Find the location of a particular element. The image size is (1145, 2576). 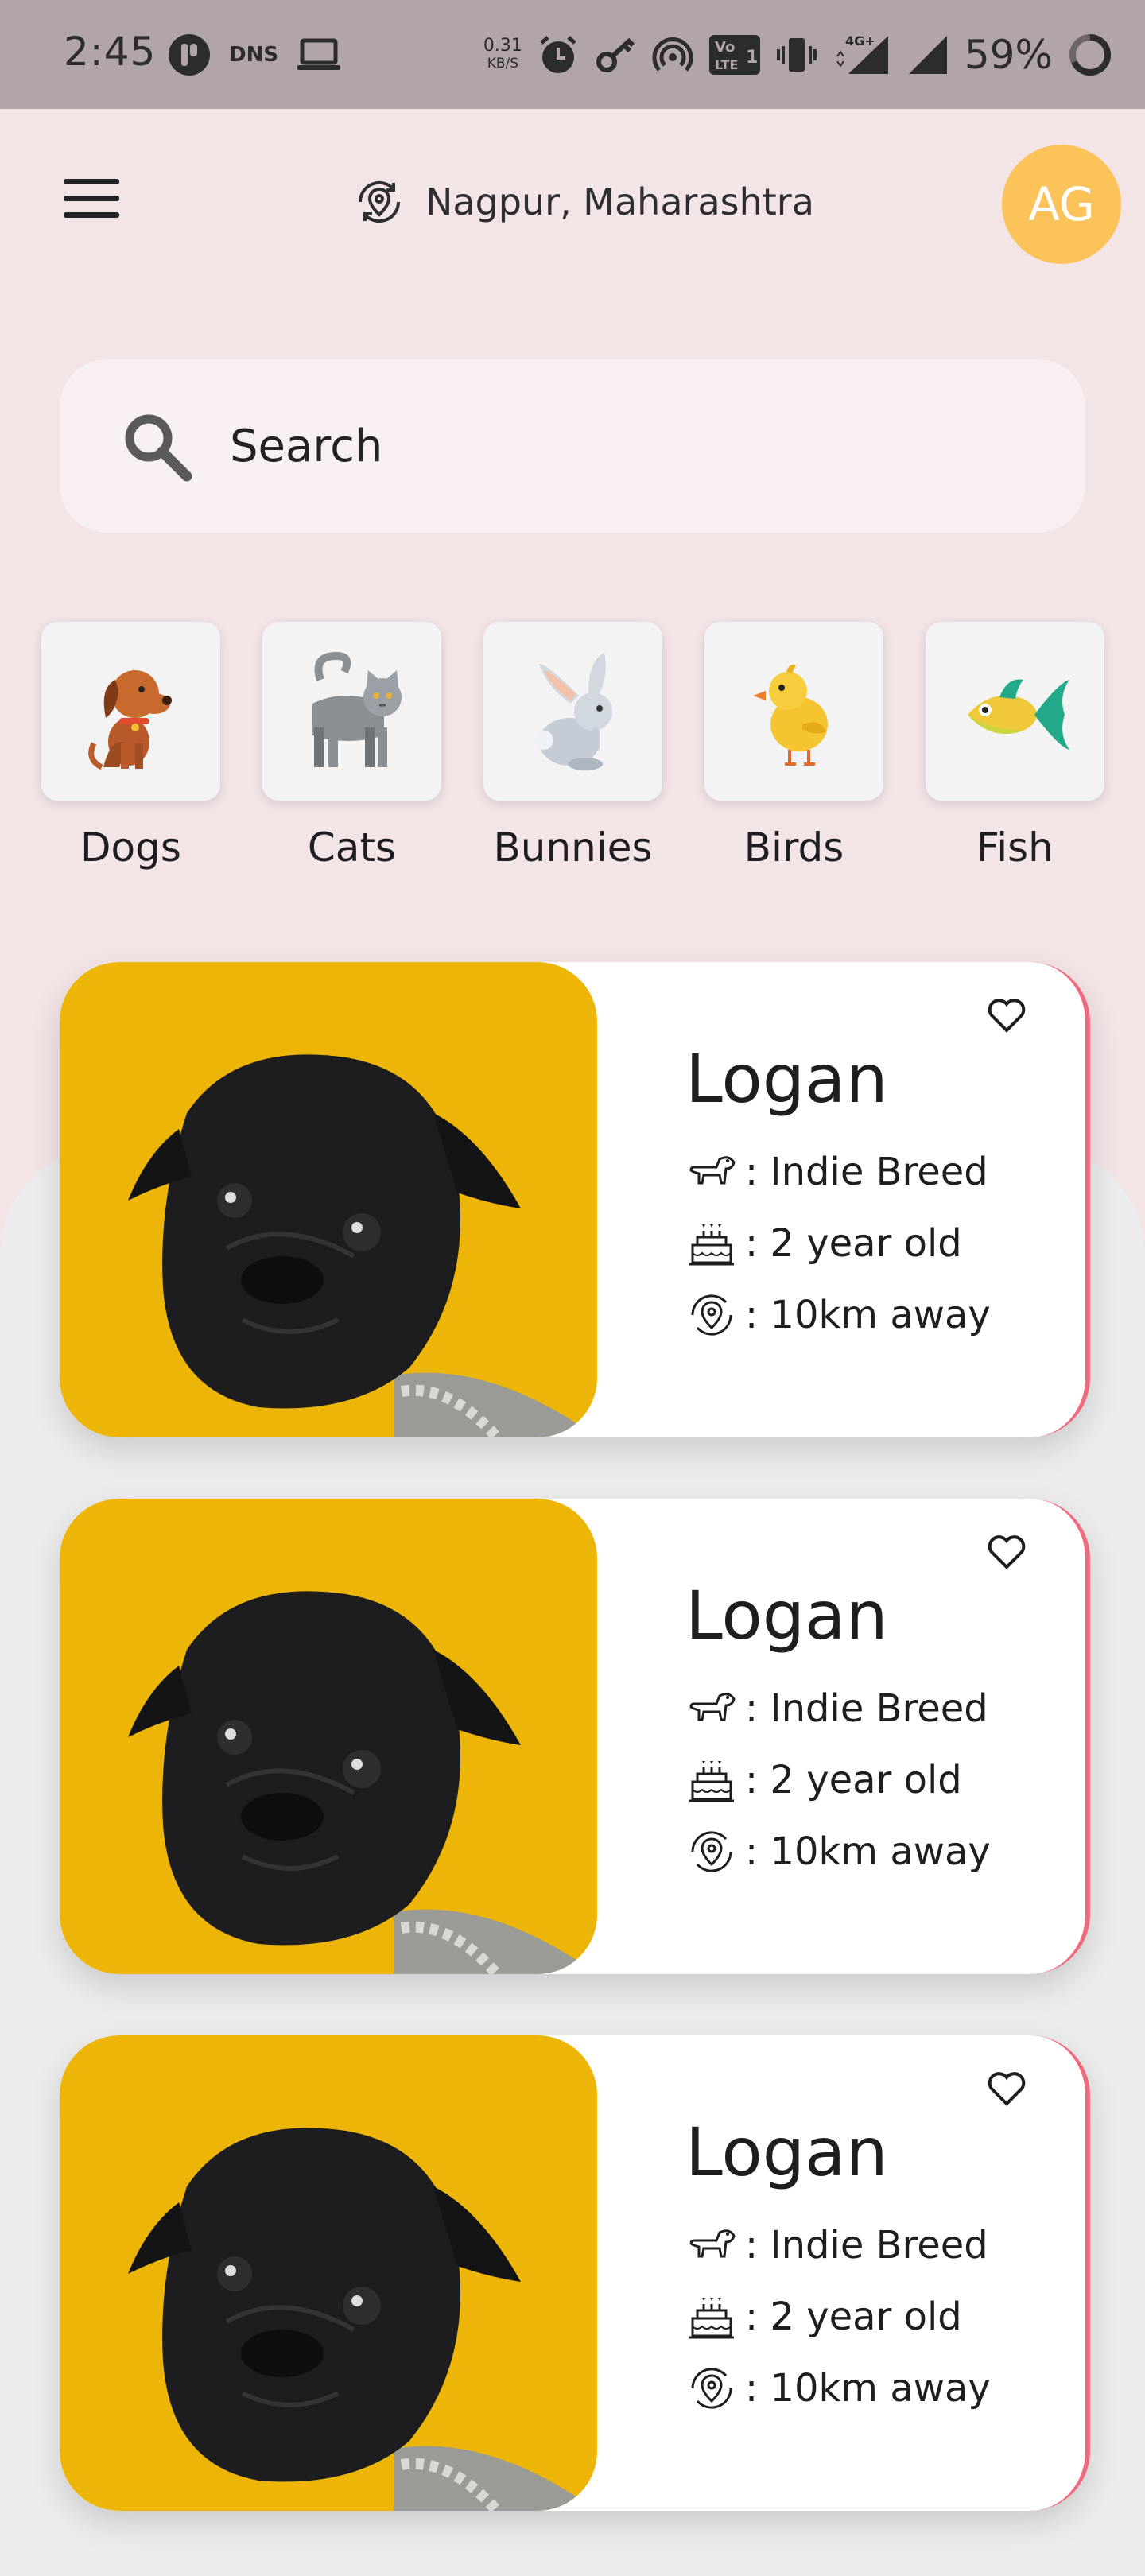

category-cats: Cats is located at coordinates (351, 747).